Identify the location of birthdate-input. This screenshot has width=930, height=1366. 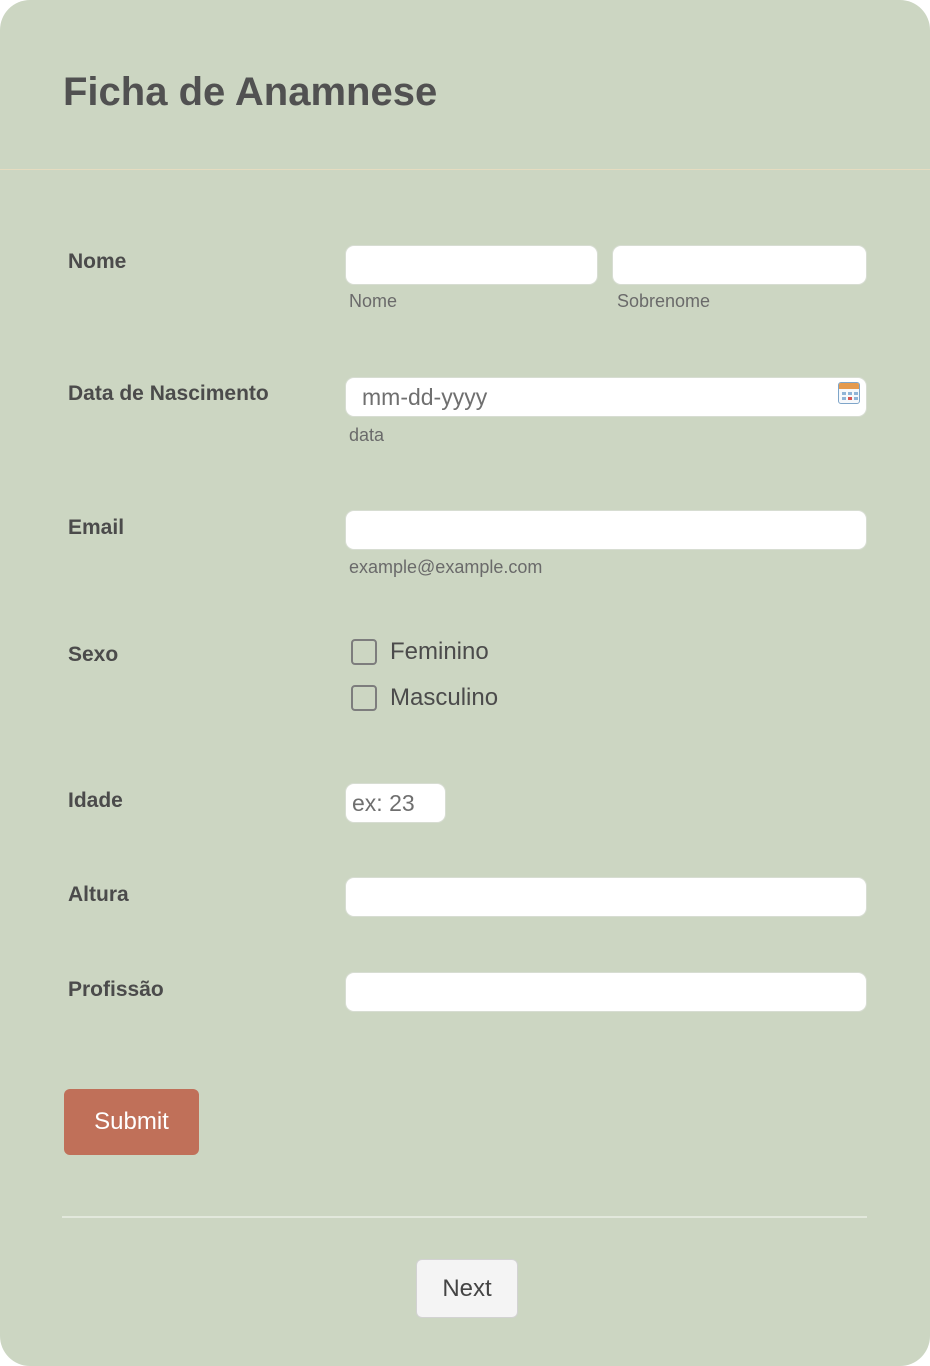
(606, 397).